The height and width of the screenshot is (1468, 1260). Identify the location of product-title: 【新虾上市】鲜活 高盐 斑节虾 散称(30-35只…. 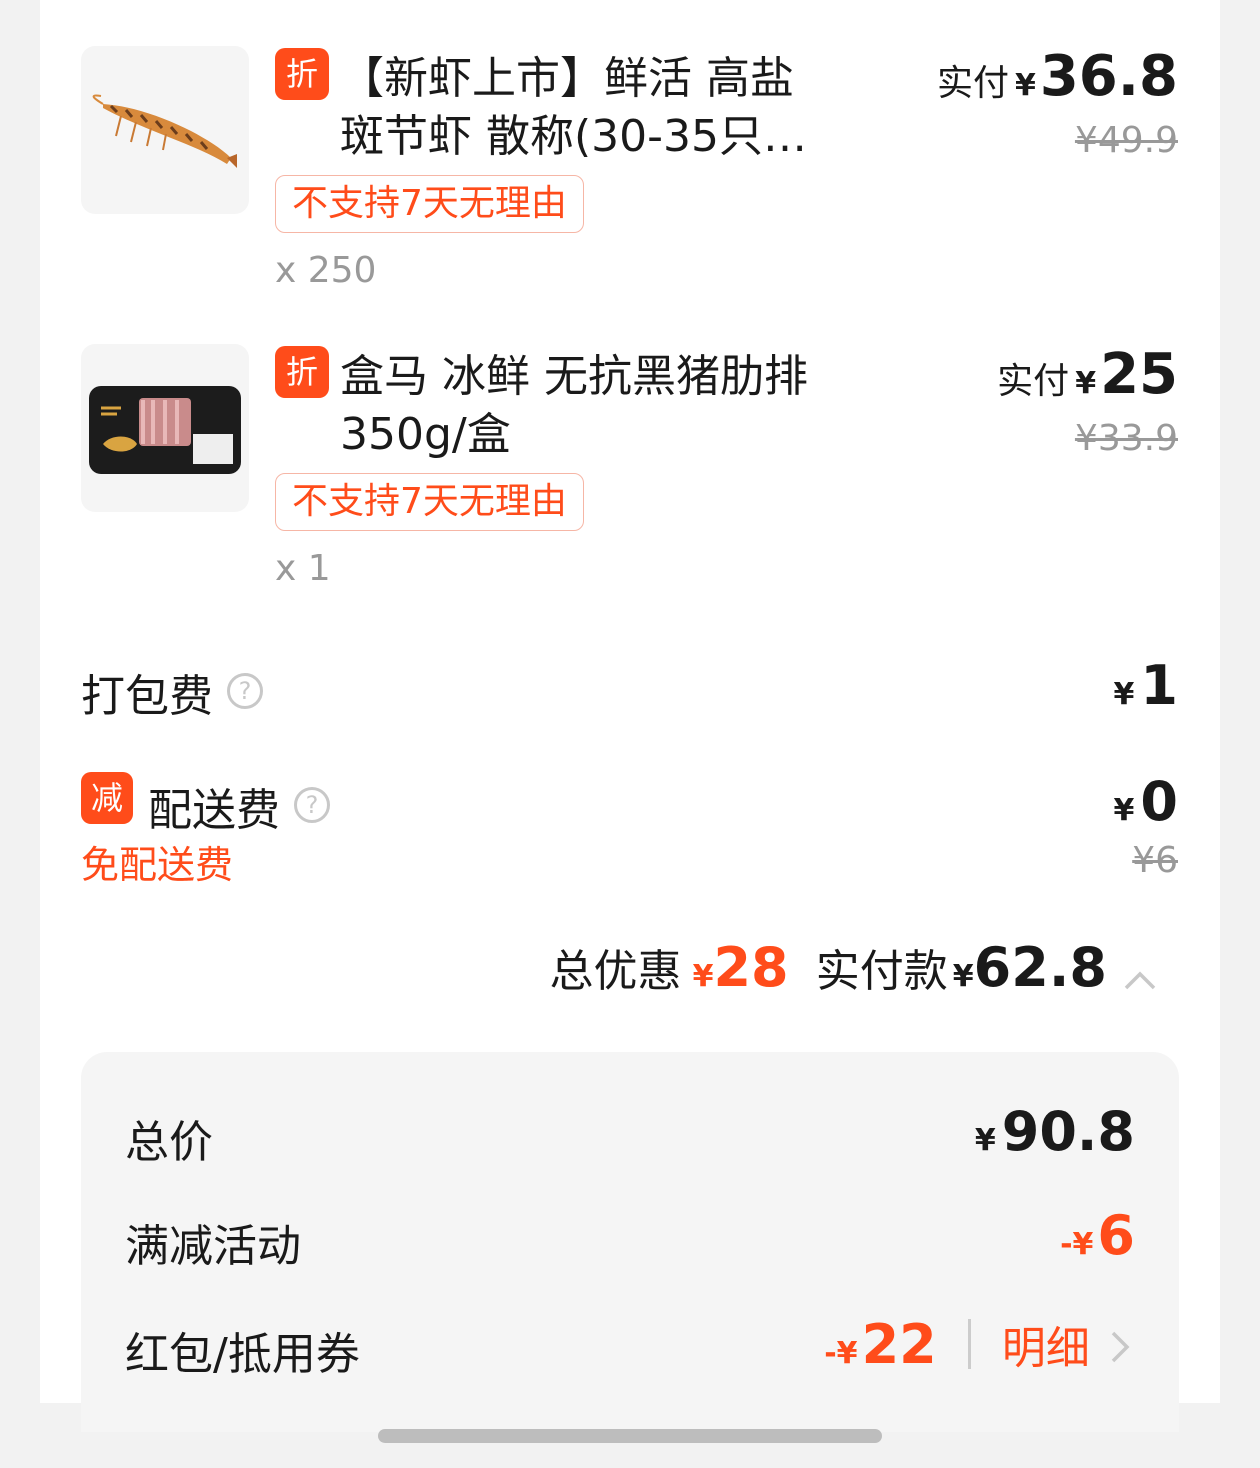
(590, 108).